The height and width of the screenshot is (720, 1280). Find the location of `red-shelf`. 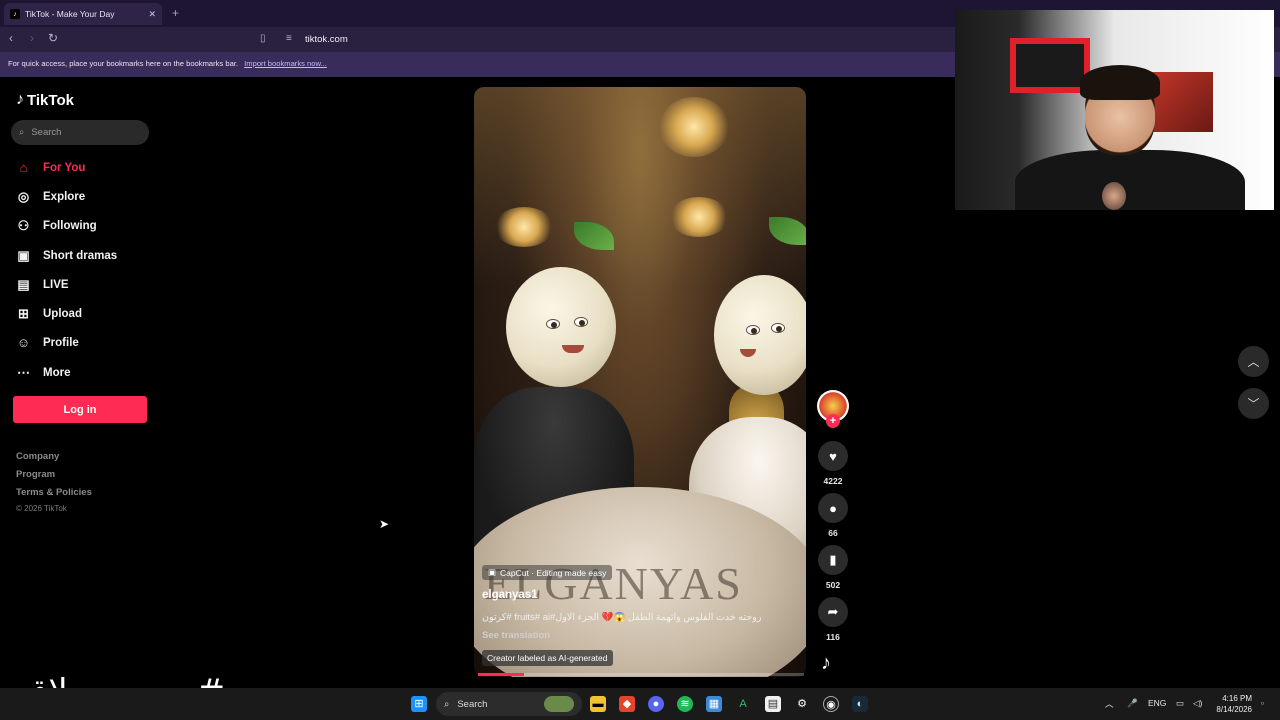

red-shelf is located at coordinates (1050, 65).